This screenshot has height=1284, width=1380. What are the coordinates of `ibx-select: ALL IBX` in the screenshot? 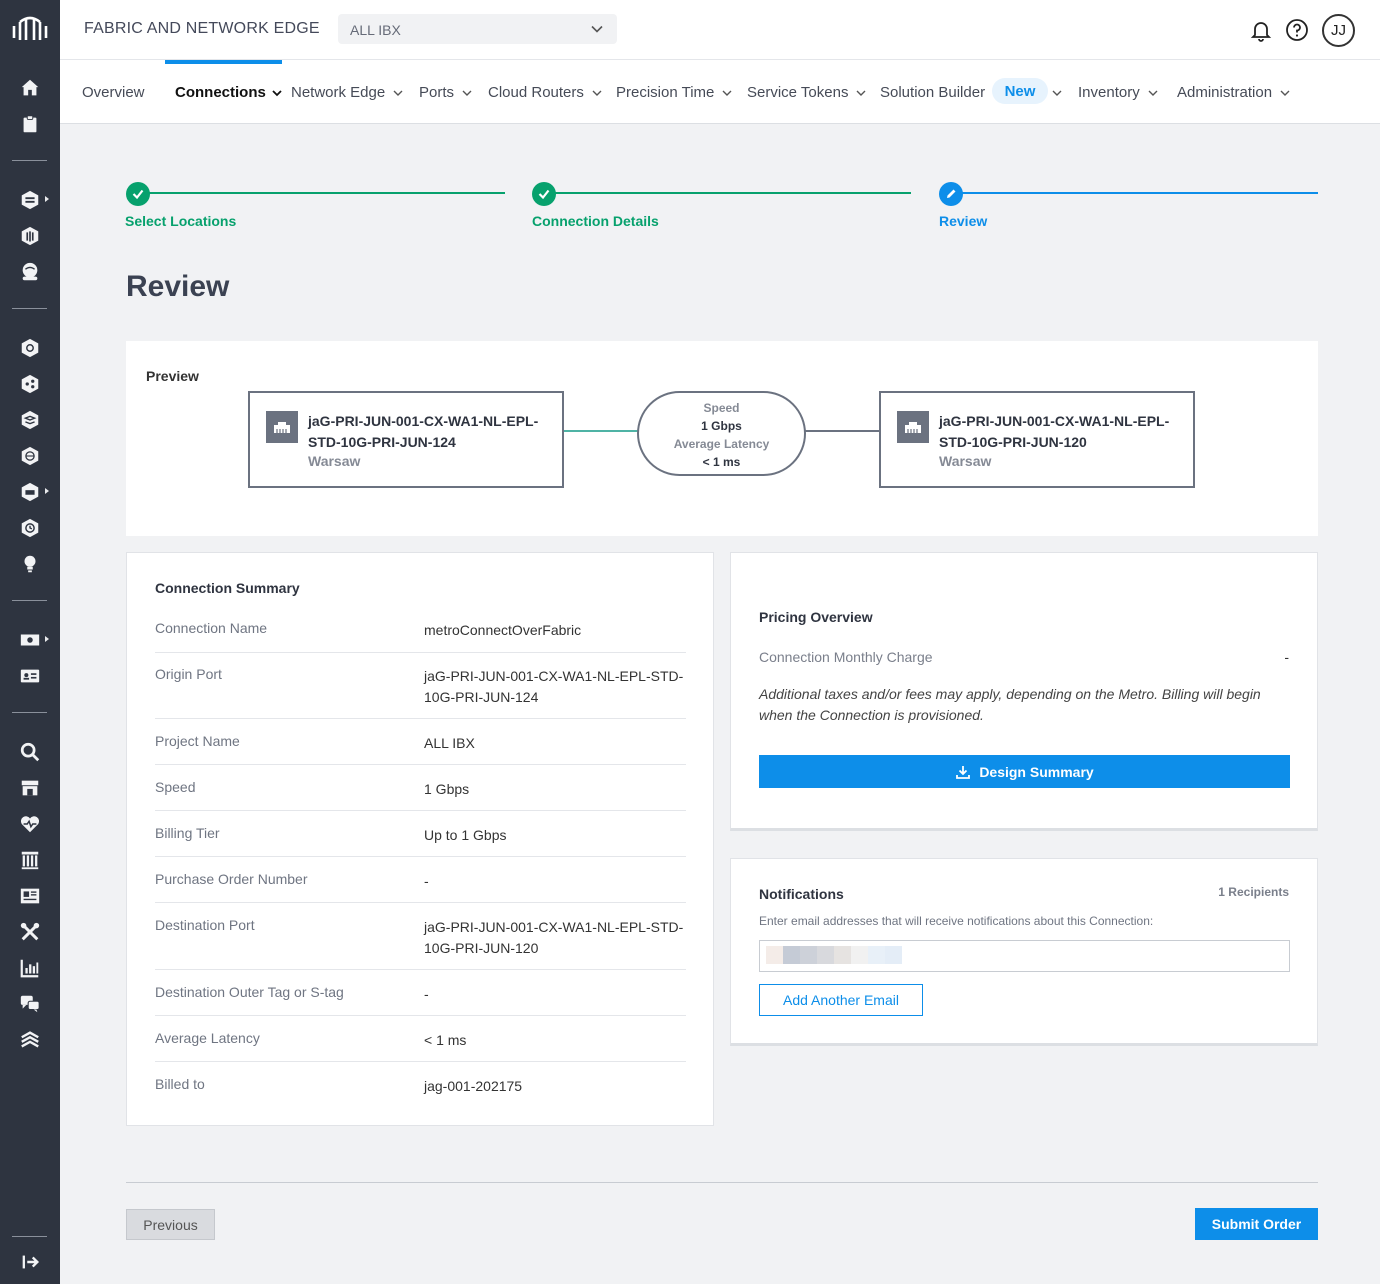 It's located at (477, 29).